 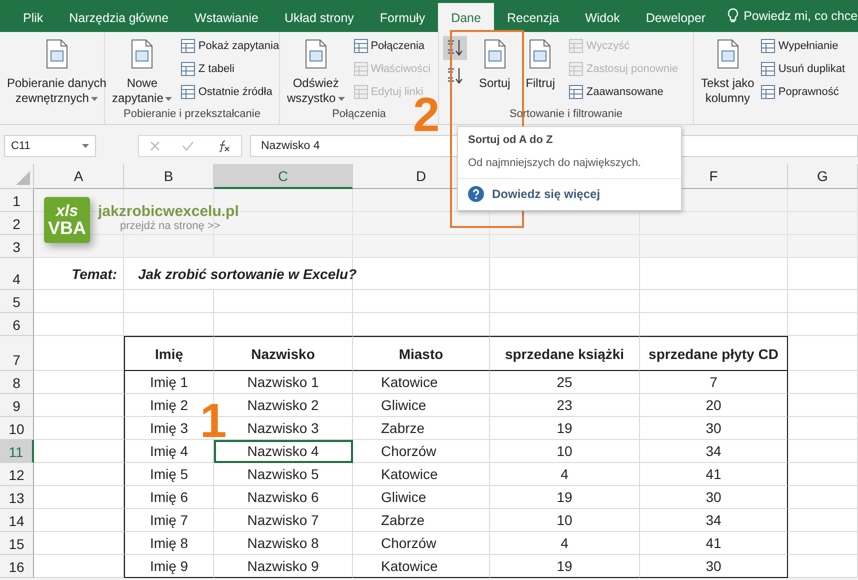 What do you see at coordinates (565, 405) in the screenshot?
I see `table-cell: 23` at bounding box center [565, 405].